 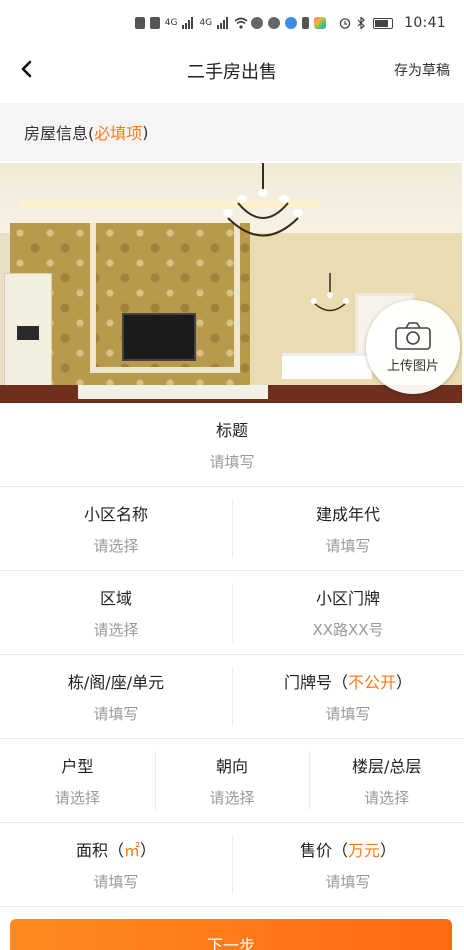 I want to click on page-title: 二手房出售, so click(x=232, y=72).